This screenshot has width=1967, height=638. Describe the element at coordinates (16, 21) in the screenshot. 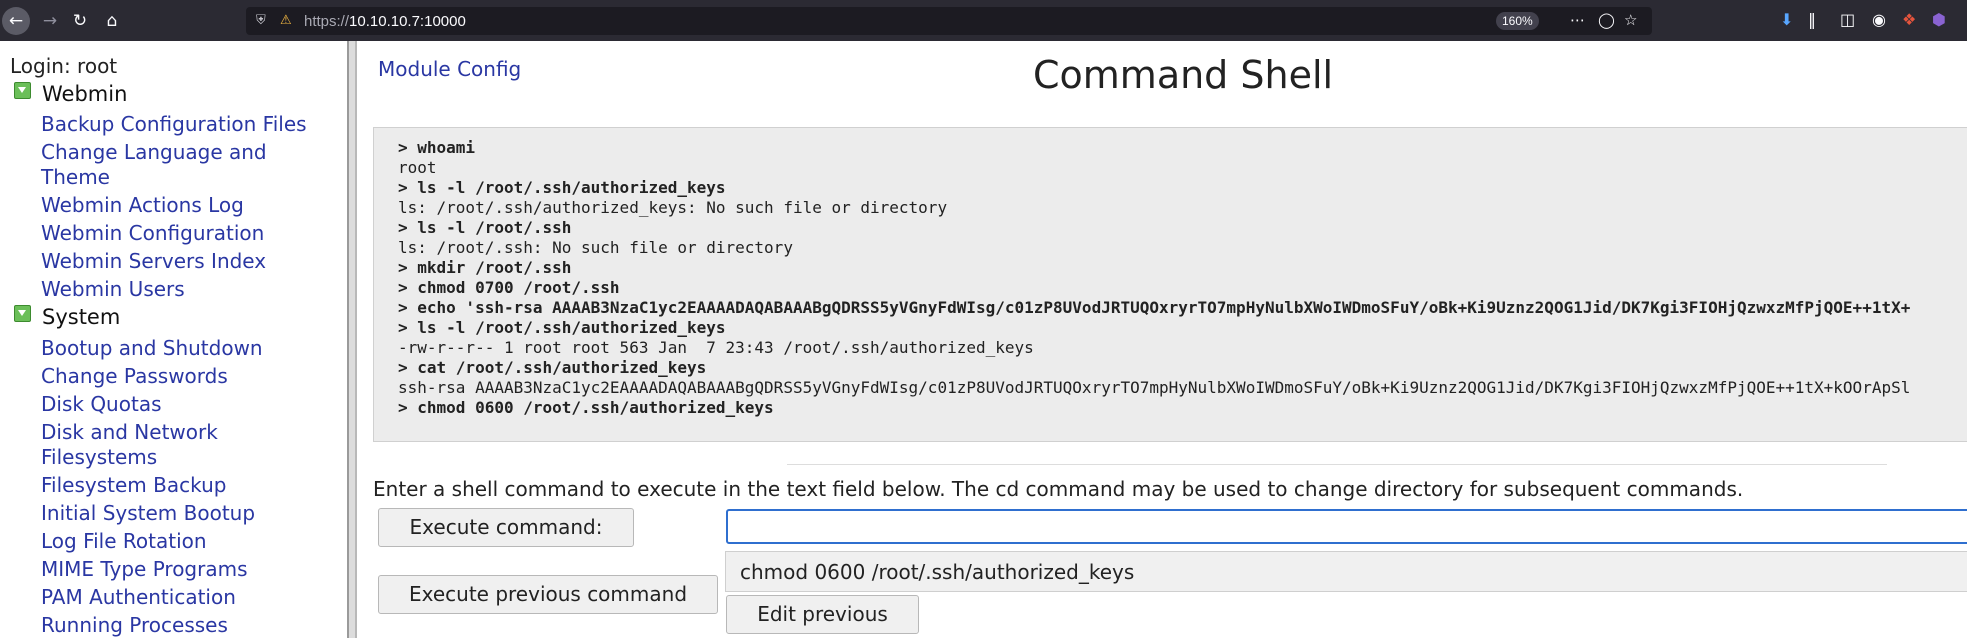

I see `back-icon: ←` at that location.